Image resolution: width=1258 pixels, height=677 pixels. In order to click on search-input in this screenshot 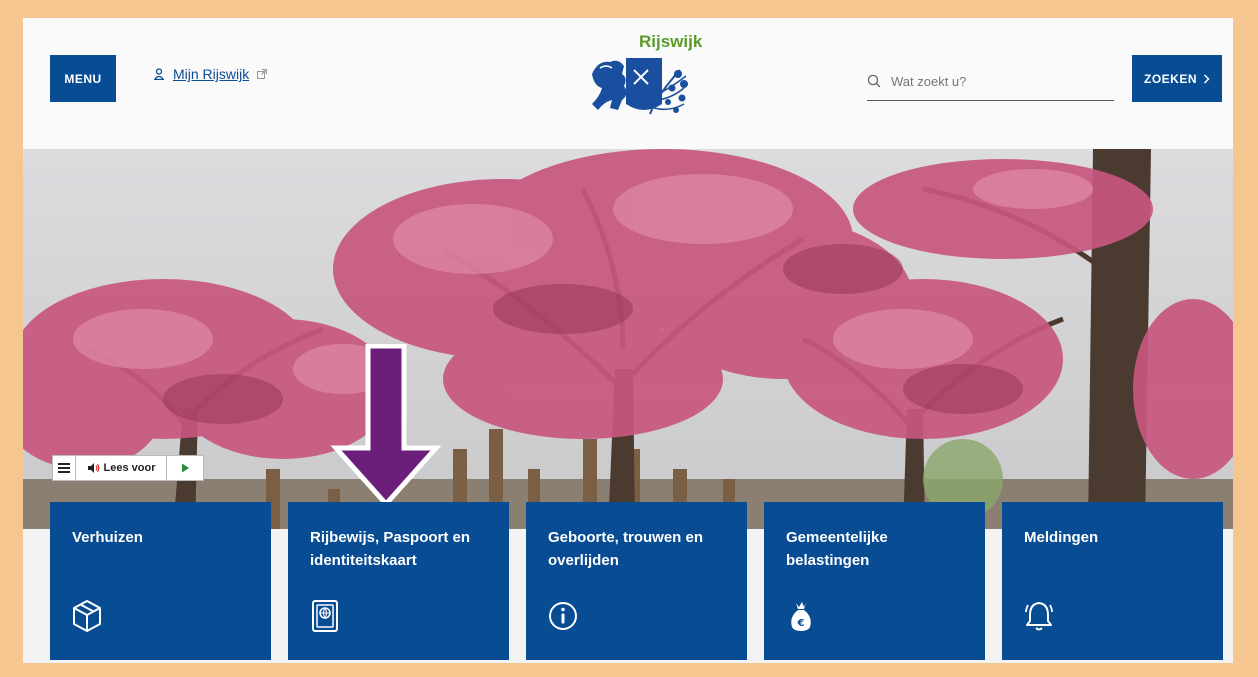, I will do `click(991, 81)`.